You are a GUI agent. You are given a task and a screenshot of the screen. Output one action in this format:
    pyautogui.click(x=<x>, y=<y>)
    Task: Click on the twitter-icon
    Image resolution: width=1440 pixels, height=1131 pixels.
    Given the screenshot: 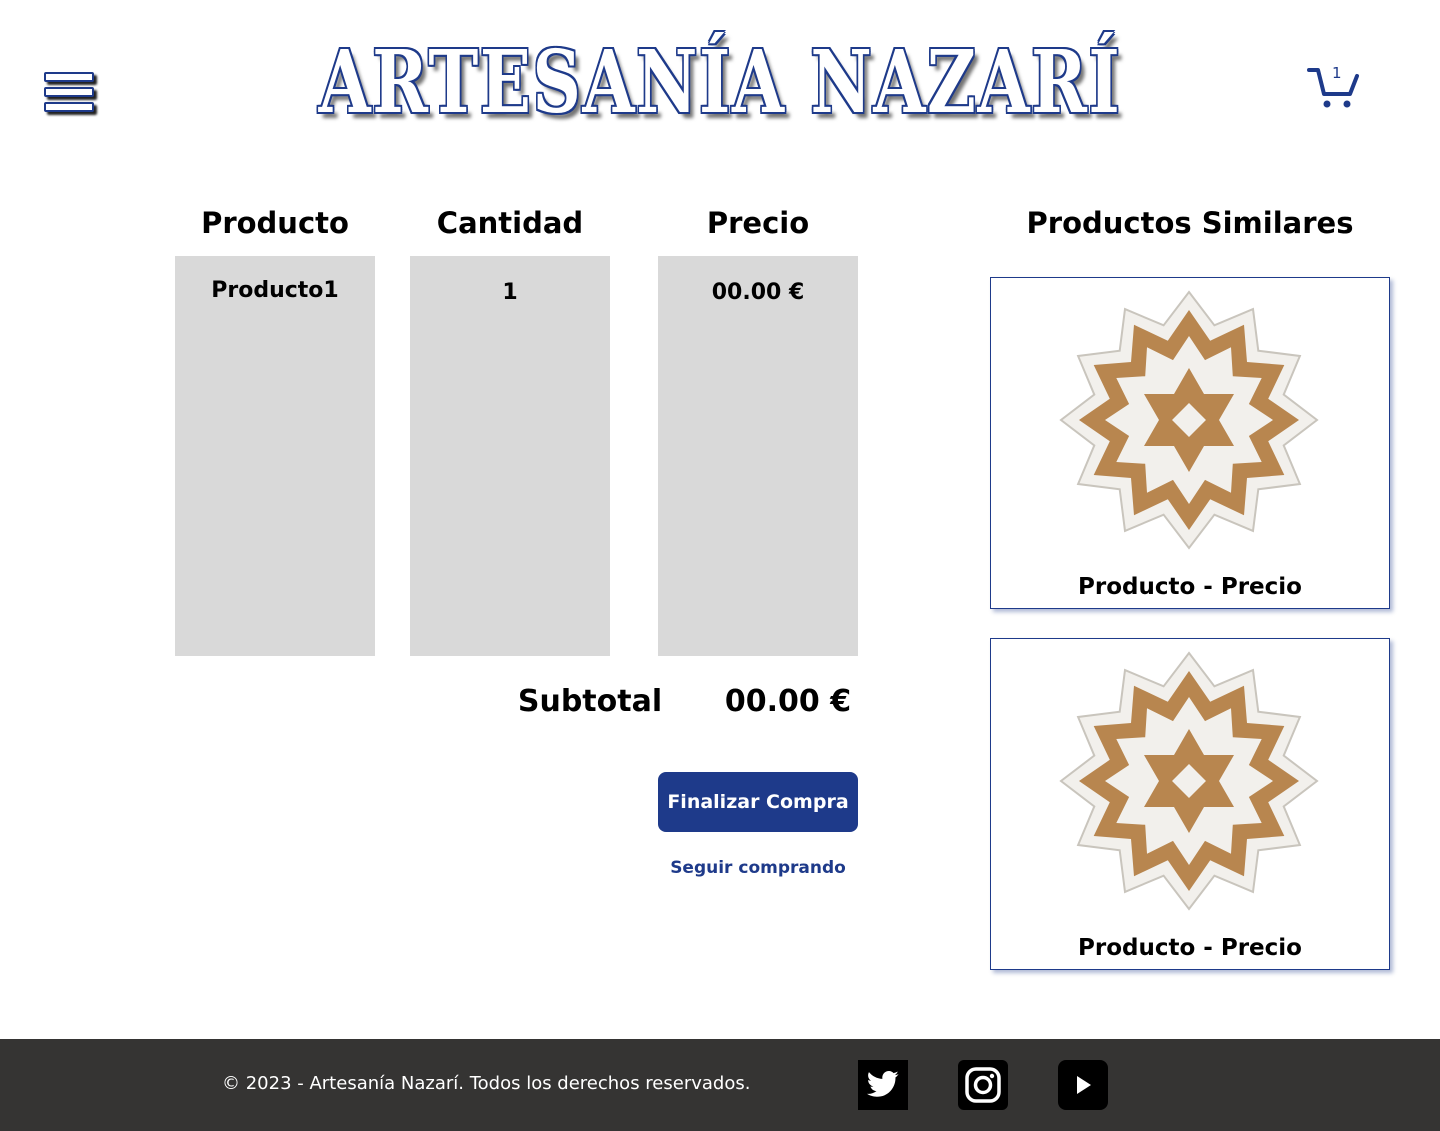 What is the action you would take?
    pyautogui.click(x=882, y=1083)
    